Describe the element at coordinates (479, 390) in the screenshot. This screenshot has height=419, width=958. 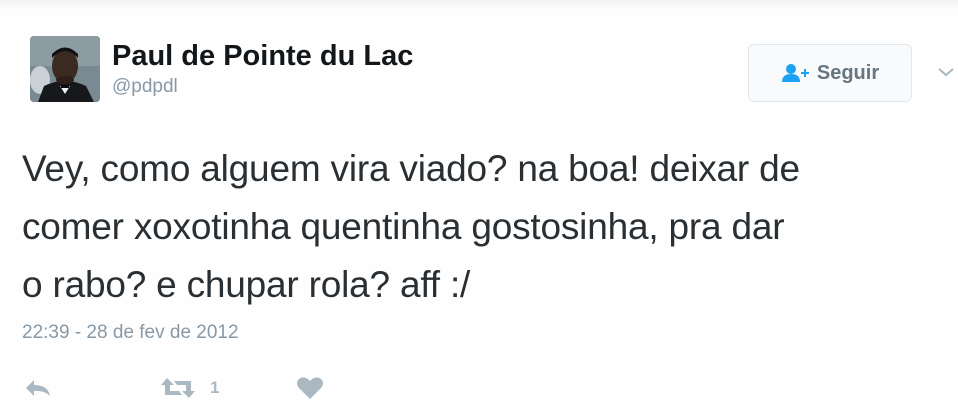
I see `tweet-actions: 1` at that location.